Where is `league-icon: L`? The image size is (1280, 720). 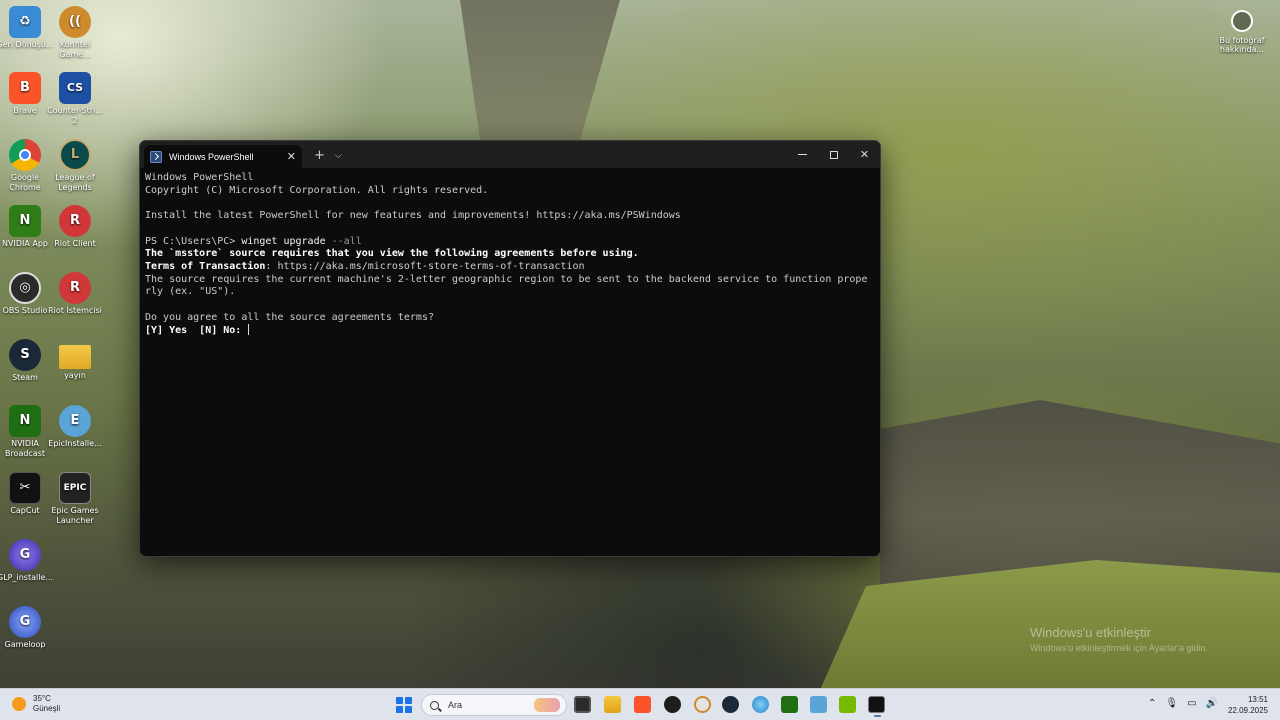 league-icon: L is located at coordinates (75, 155).